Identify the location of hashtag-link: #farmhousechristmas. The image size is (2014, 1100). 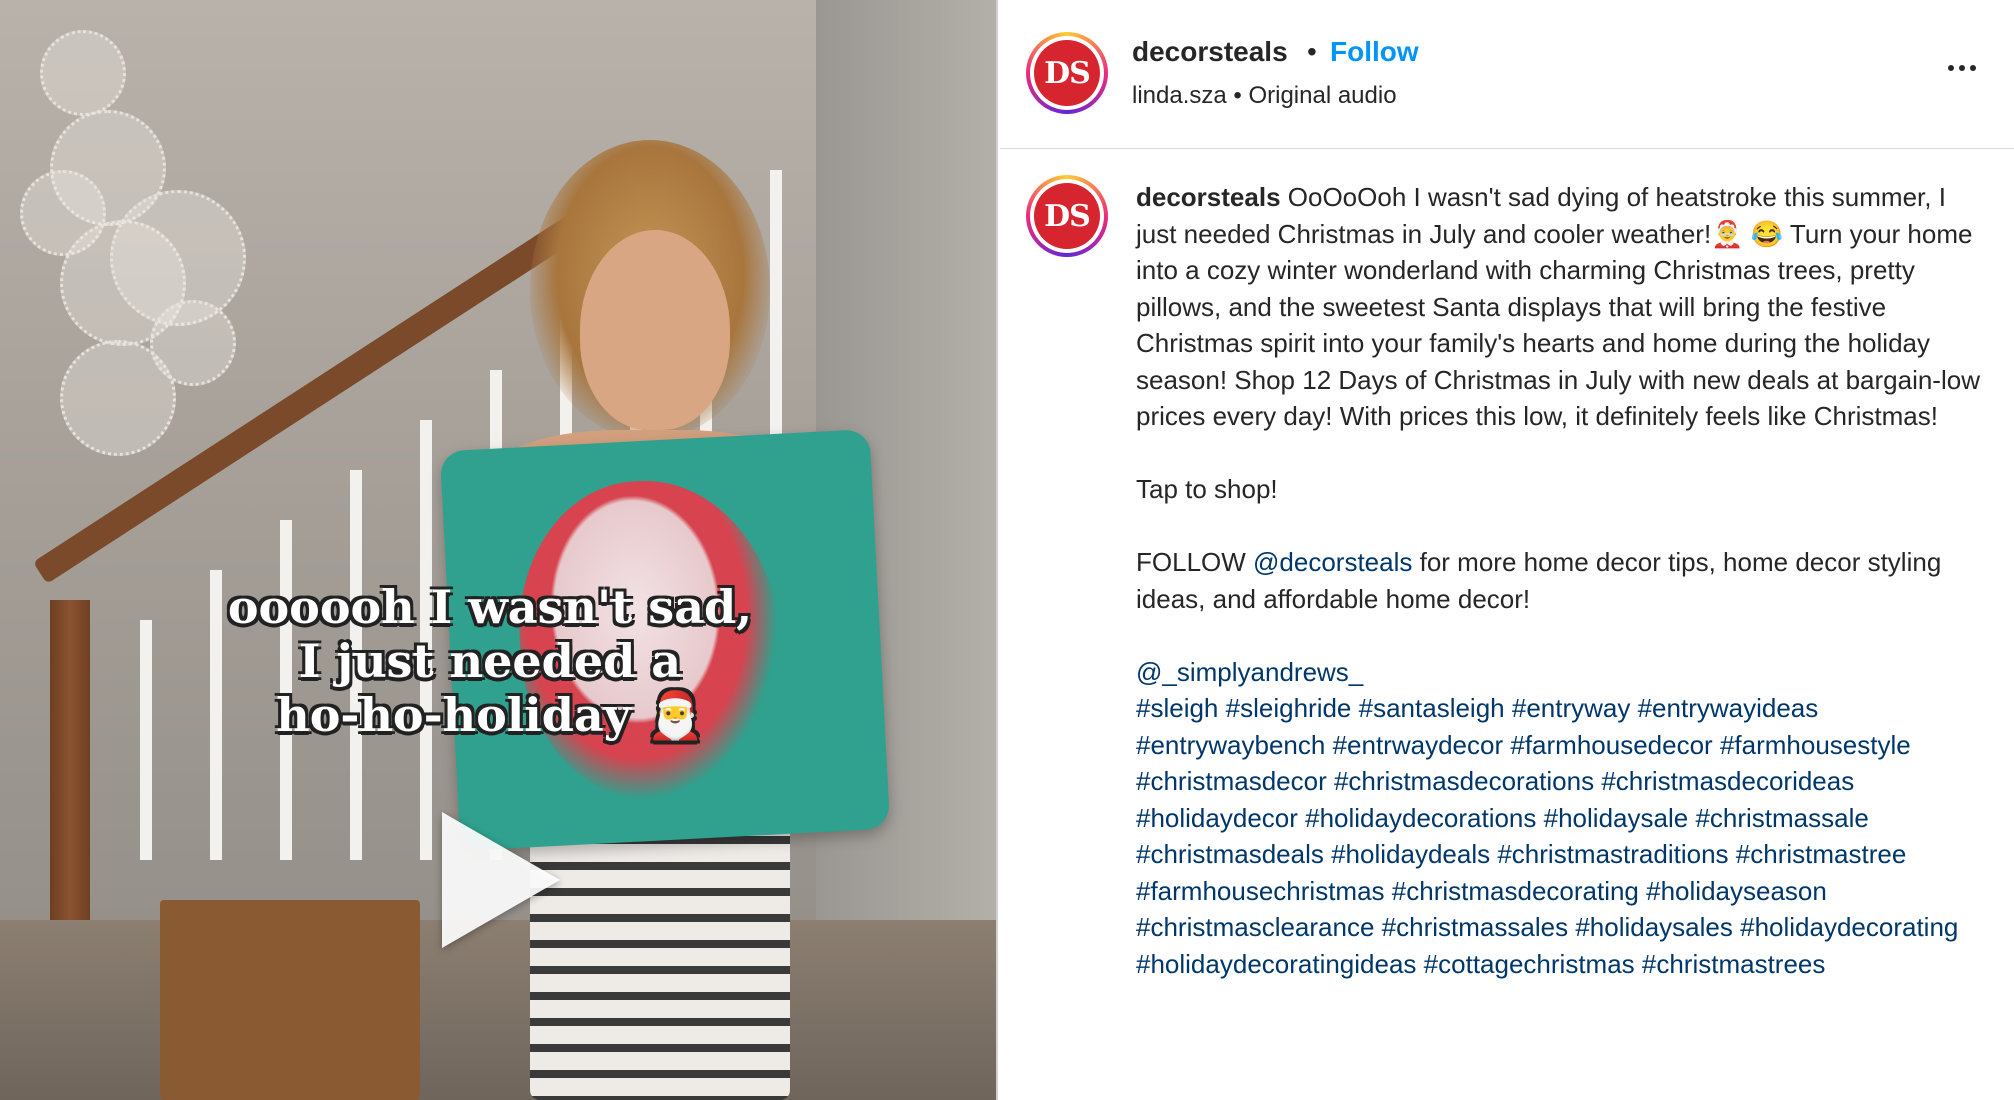
(1260, 891).